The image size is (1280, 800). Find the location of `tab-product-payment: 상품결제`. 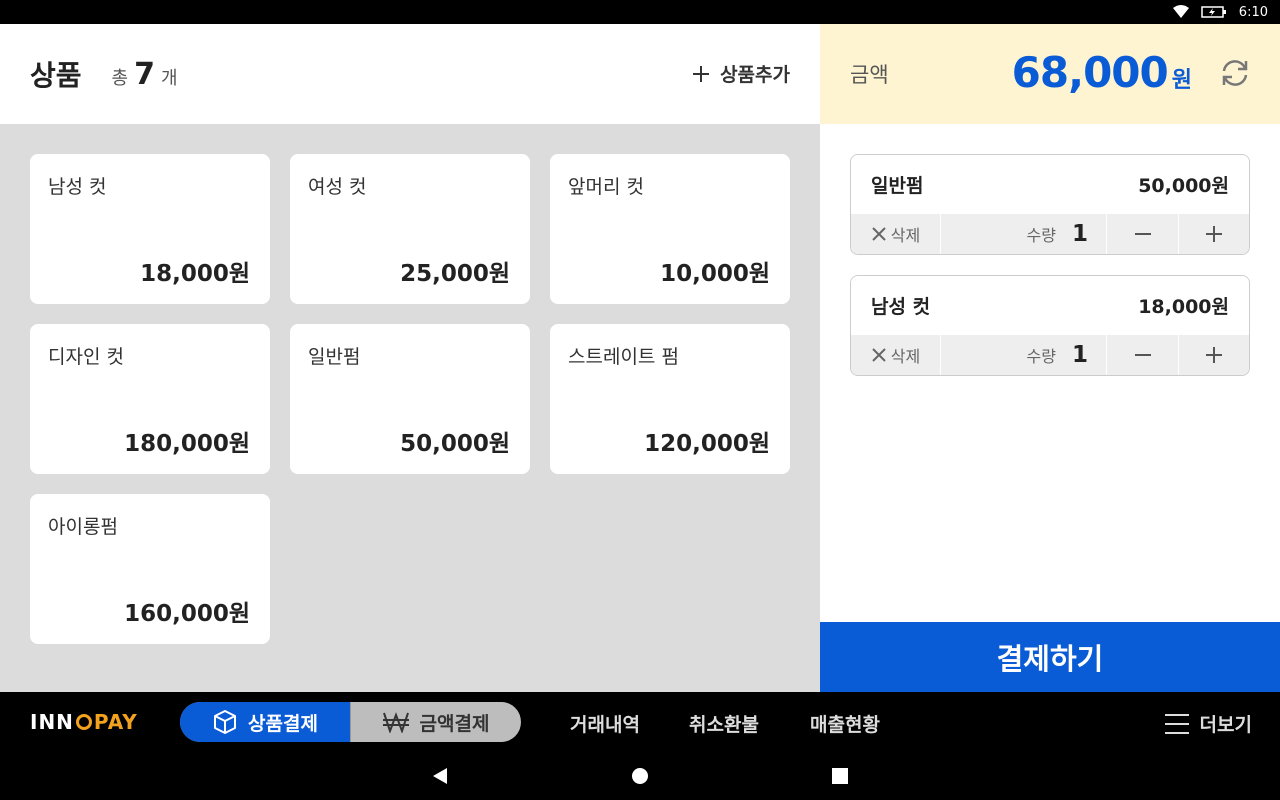

tab-product-payment: 상품결제 is located at coordinates (265, 722).